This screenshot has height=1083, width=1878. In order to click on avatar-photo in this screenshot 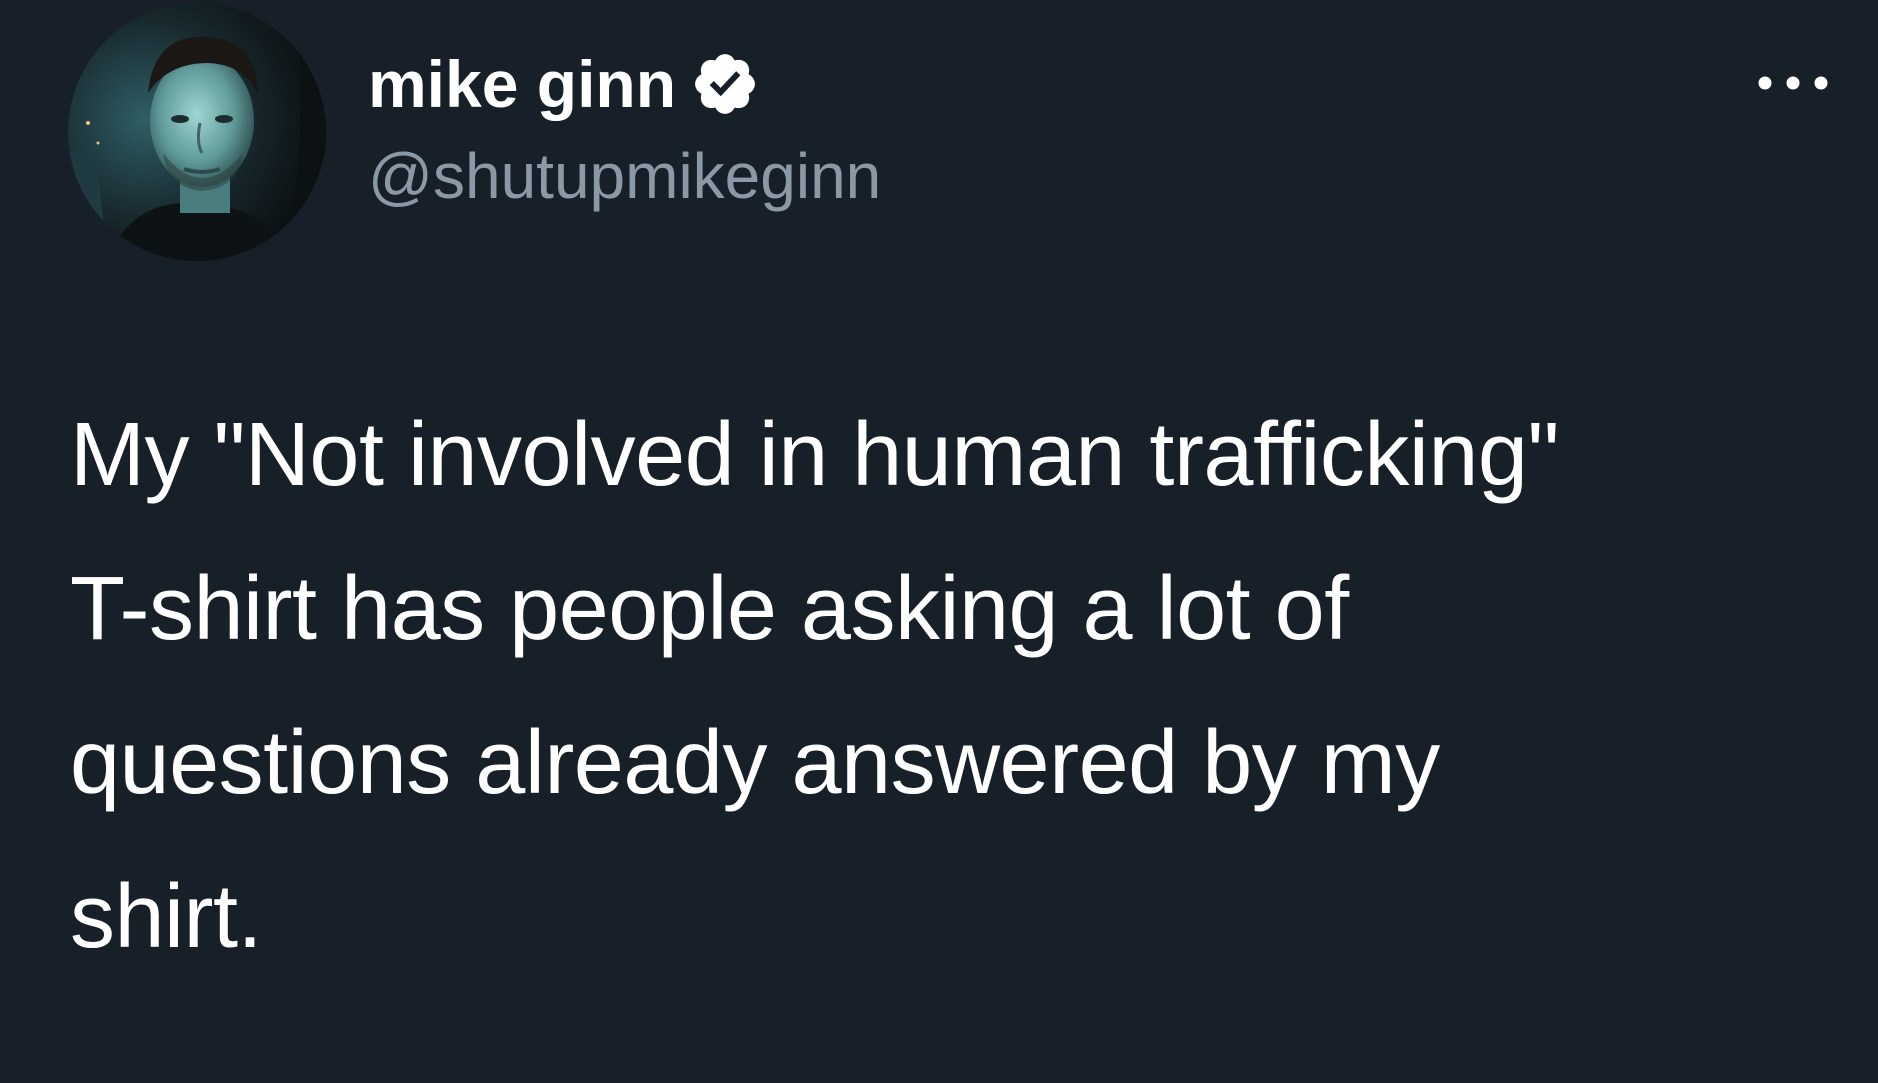, I will do `click(197, 132)`.